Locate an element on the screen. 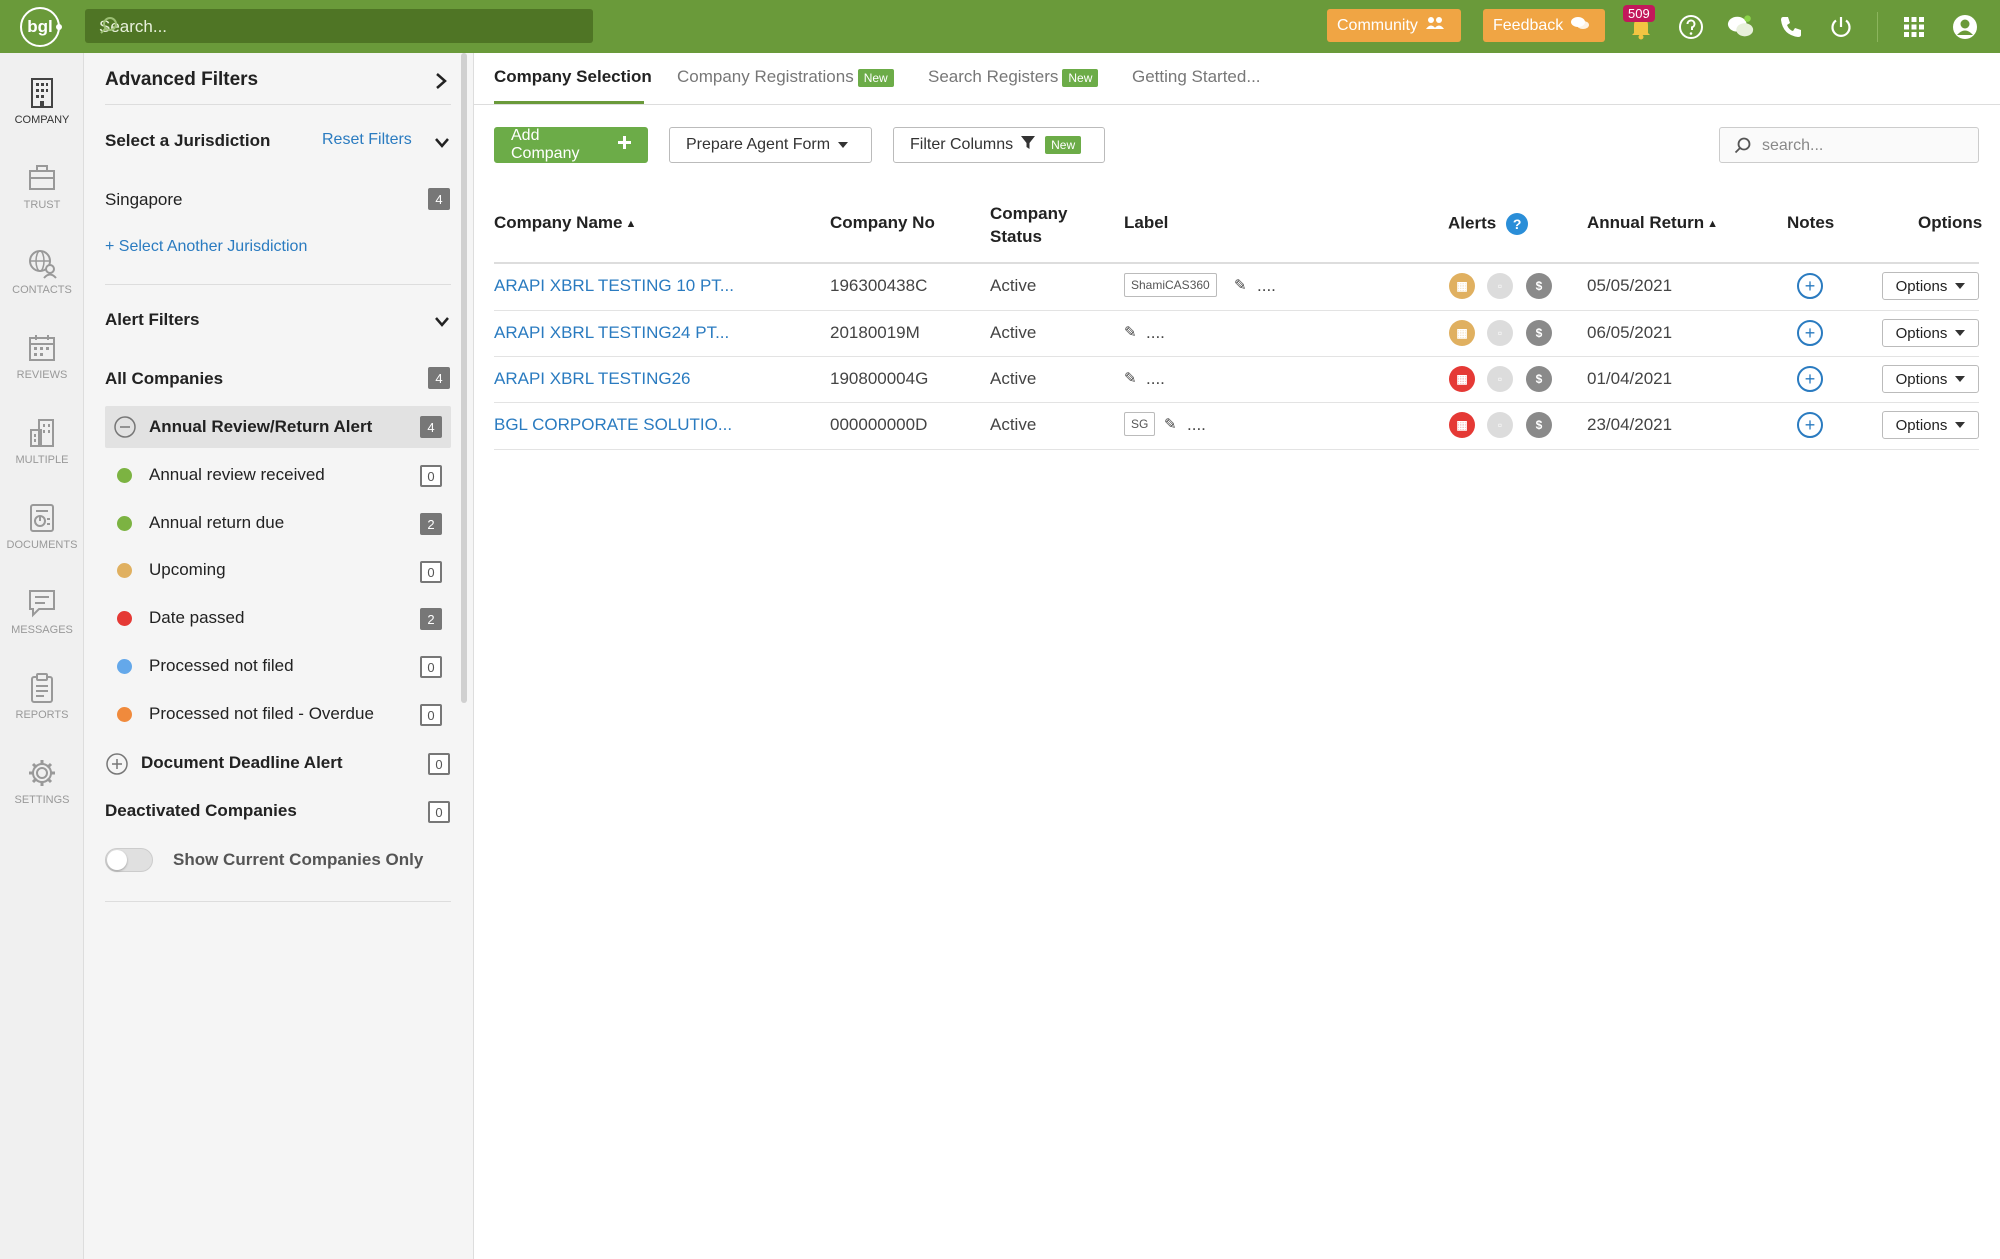 Image resolution: width=2000 pixels, height=1259 pixels. nav-trust: TRUST is located at coordinates (42, 194).